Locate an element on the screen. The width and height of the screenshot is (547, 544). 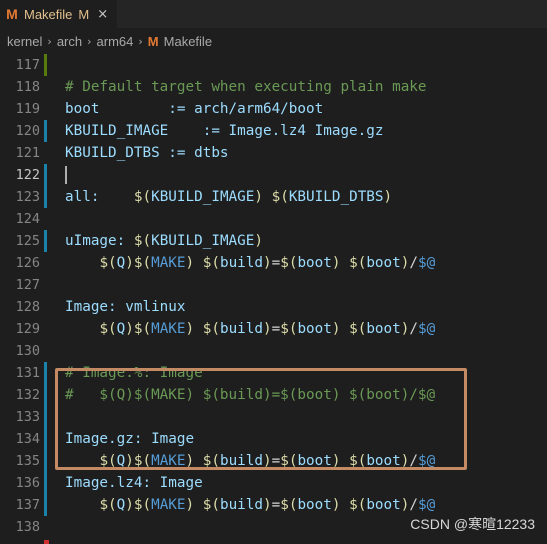
code-line: 124 is located at coordinates (273, 219).